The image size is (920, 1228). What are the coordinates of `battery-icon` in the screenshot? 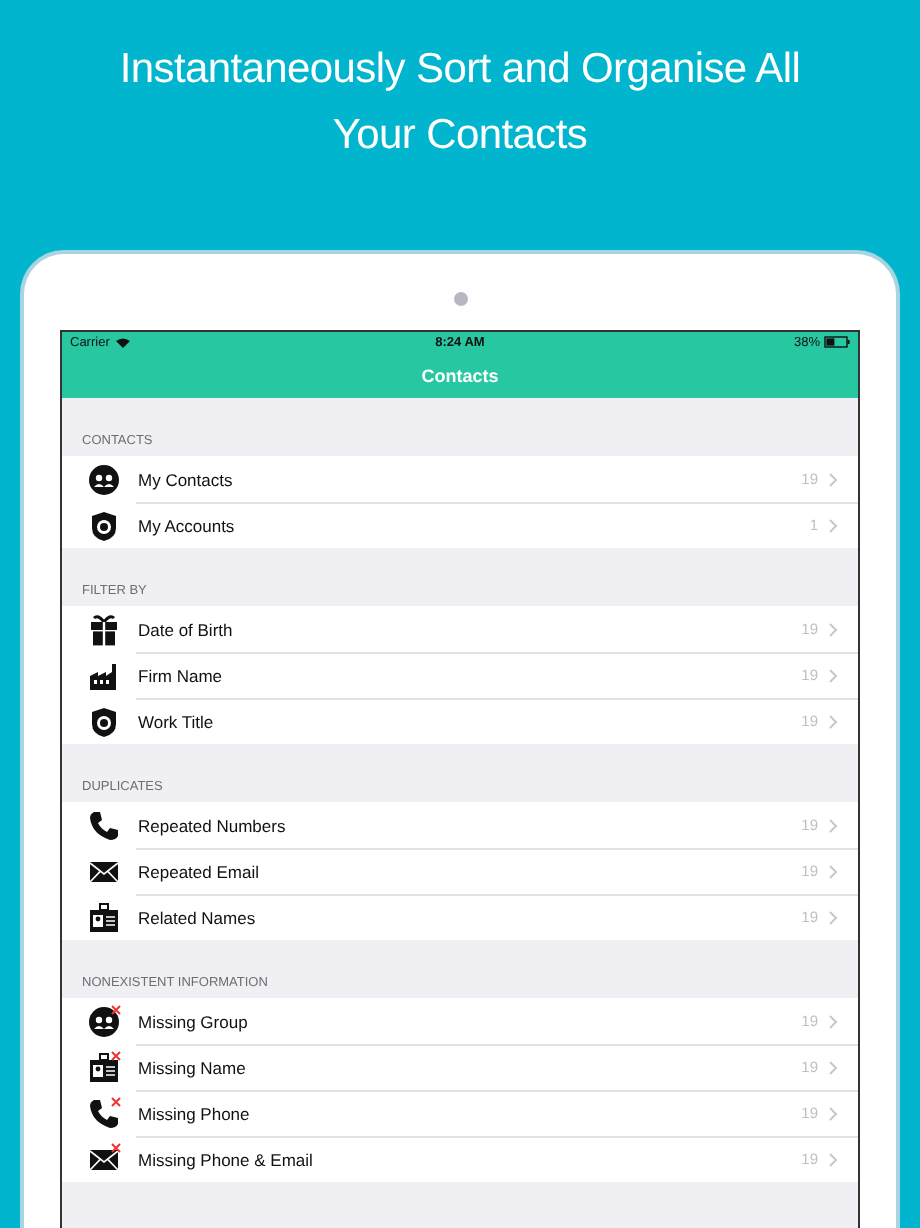 It's located at (837, 342).